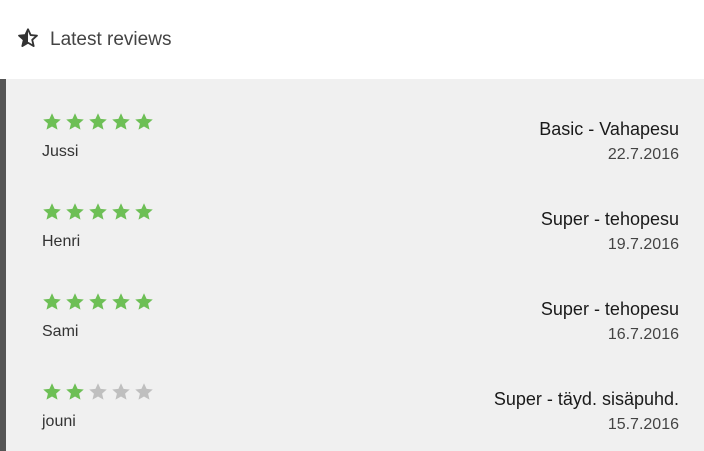 Image resolution: width=704 pixels, height=451 pixels. What do you see at coordinates (111, 39) in the screenshot?
I see `page-title: Latest reviews` at bounding box center [111, 39].